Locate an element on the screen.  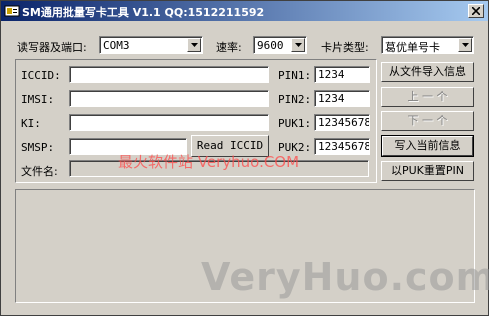
iccid-input is located at coordinates (169, 74).